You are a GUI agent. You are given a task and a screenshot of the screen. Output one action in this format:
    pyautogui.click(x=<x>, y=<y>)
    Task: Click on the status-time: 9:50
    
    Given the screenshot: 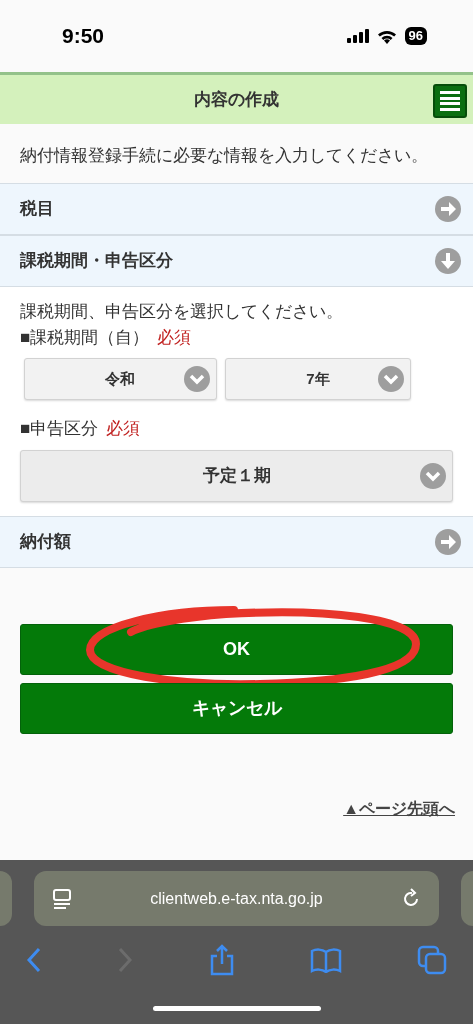 What is the action you would take?
    pyautogui.click(x=83, y=36)
    